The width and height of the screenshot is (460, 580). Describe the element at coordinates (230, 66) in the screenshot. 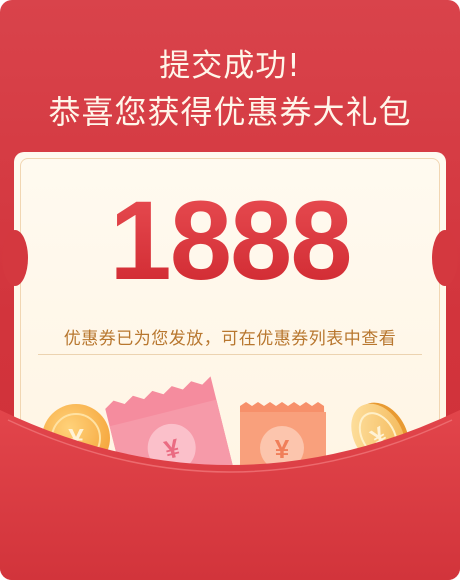

I see `success-title: 提交成功!` at that location.